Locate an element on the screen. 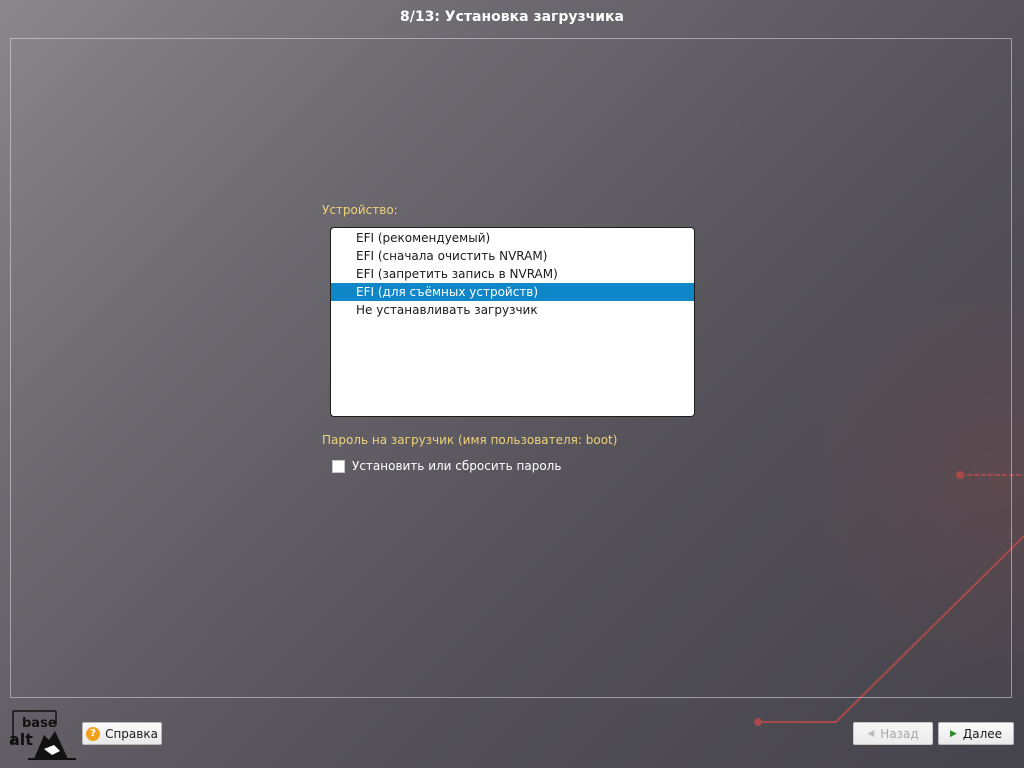 The width and height of the screenshot is (1024, 768). help-button-label: Справка is located at coordinates (131, 733).